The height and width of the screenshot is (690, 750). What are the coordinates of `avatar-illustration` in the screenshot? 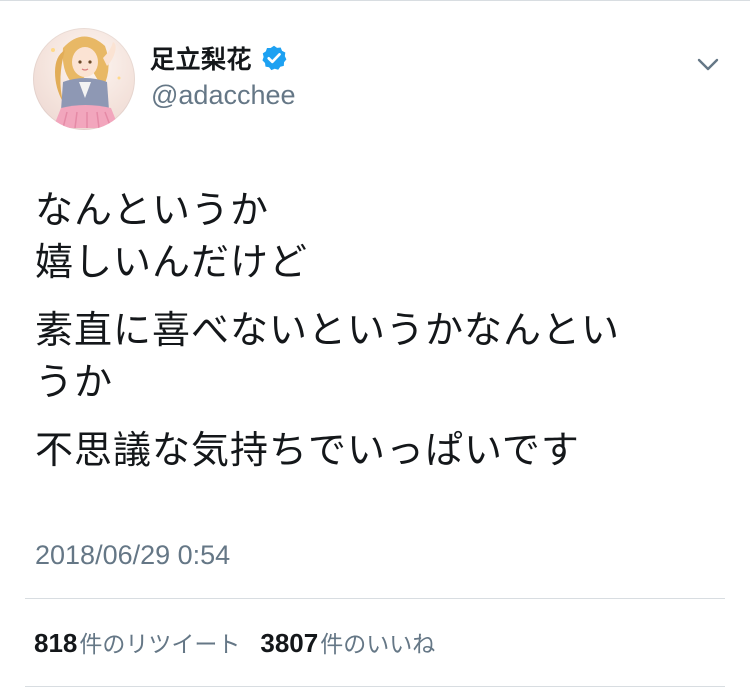 It's located at (86, 82).